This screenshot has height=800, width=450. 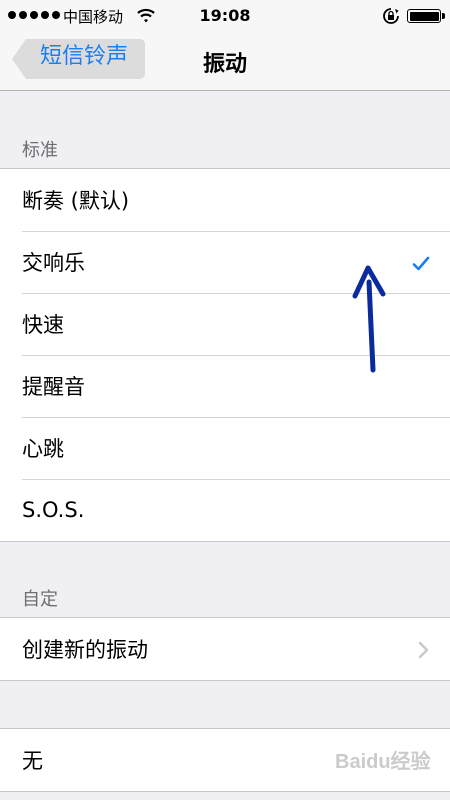 I want to click on custom-vibration-list: 创建新的振动, so click(x=225, y=649).